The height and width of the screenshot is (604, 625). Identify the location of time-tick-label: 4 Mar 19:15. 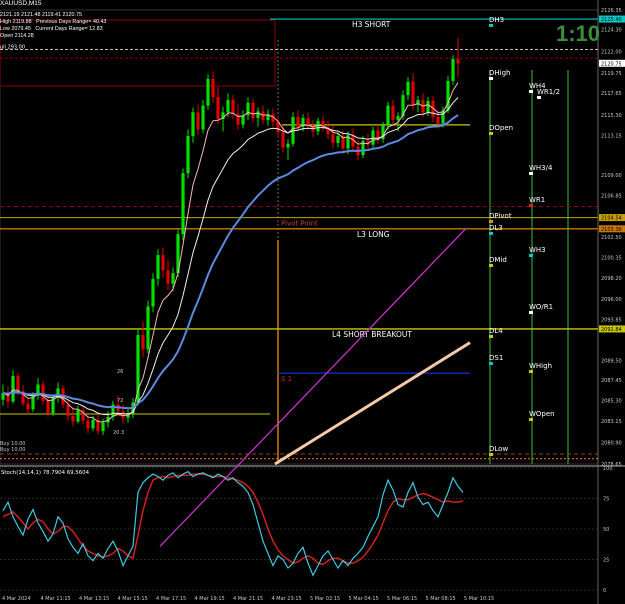
(210, 599).